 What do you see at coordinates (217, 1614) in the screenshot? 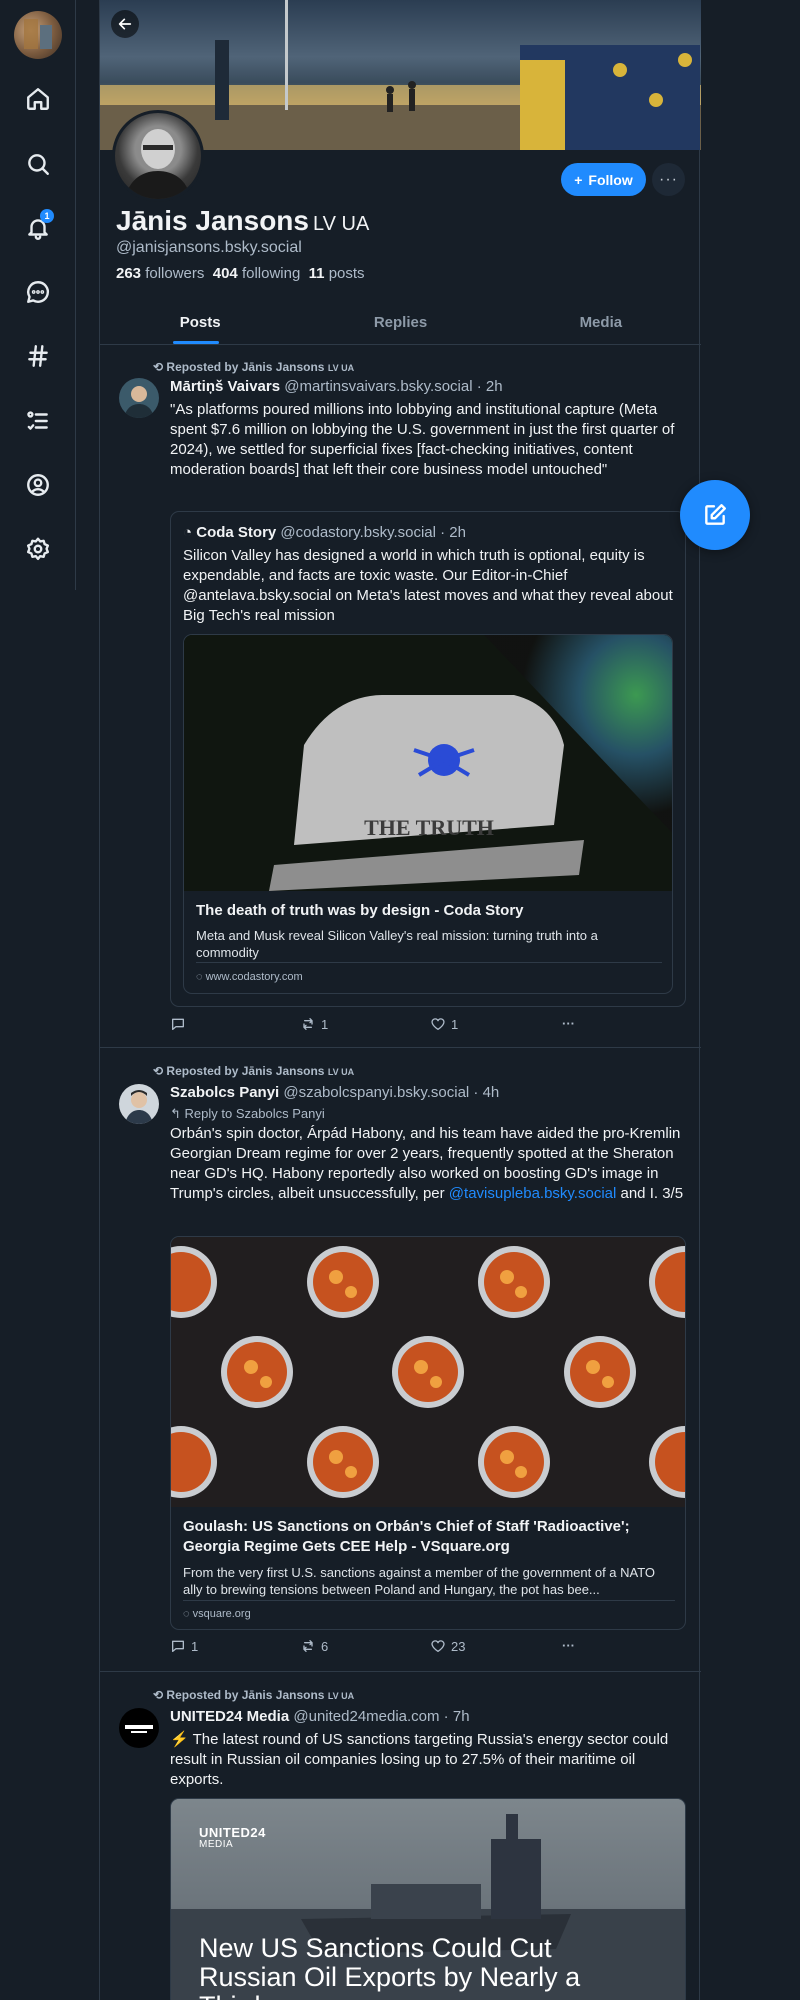
I see `card-domain: ◌ vsquare.org` at bounding box center [217, 1614].